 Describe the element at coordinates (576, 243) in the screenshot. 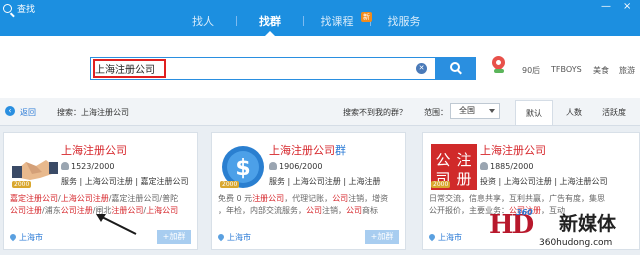

I see `watermark-url: 360hudong.com` at that location.